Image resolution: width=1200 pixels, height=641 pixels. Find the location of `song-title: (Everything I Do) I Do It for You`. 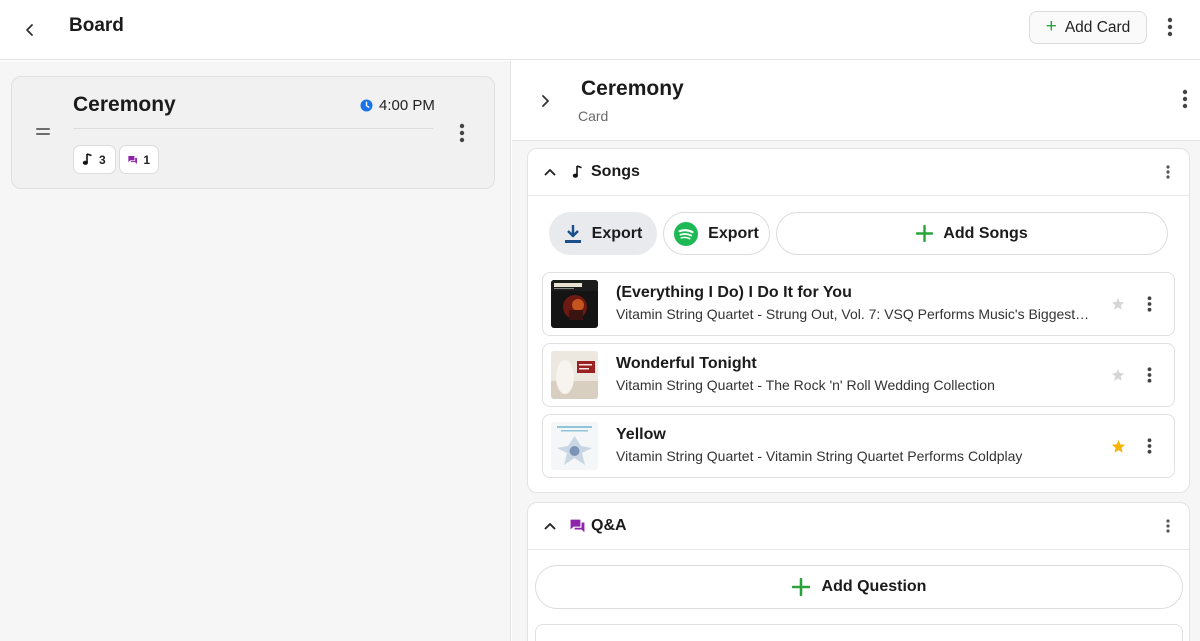

song-title: (Everything I Do) I Do It for You is located at coordinates (734, 292).